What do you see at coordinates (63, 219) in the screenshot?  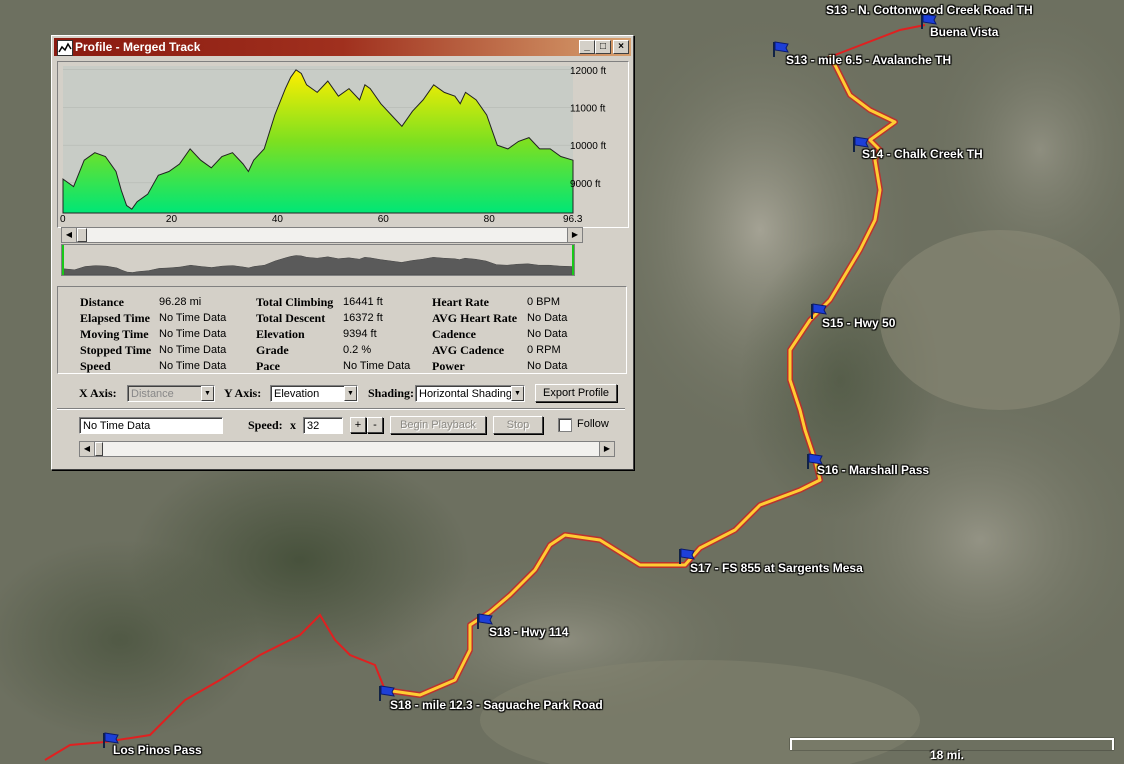 I see `x-tick-label: 0` at bounding box center [63, 219].